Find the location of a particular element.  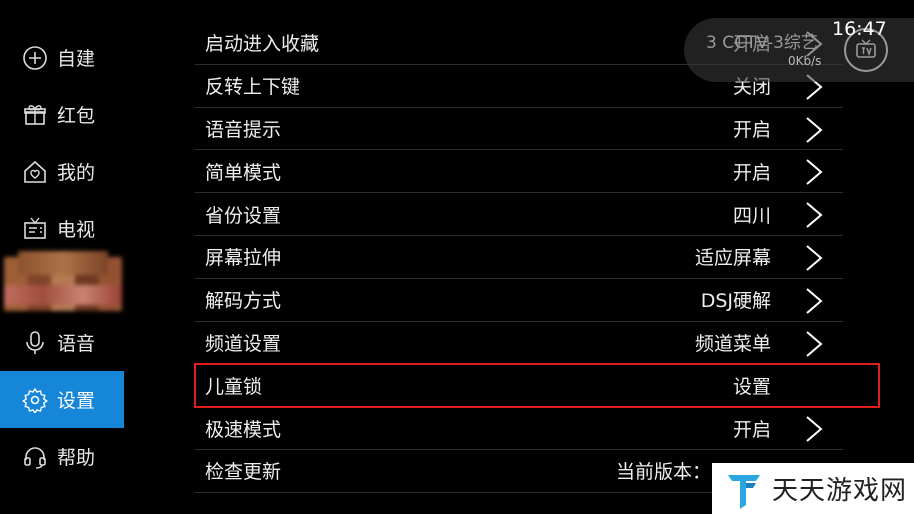

plus-circle-icon is located at coordinates (35, 58).